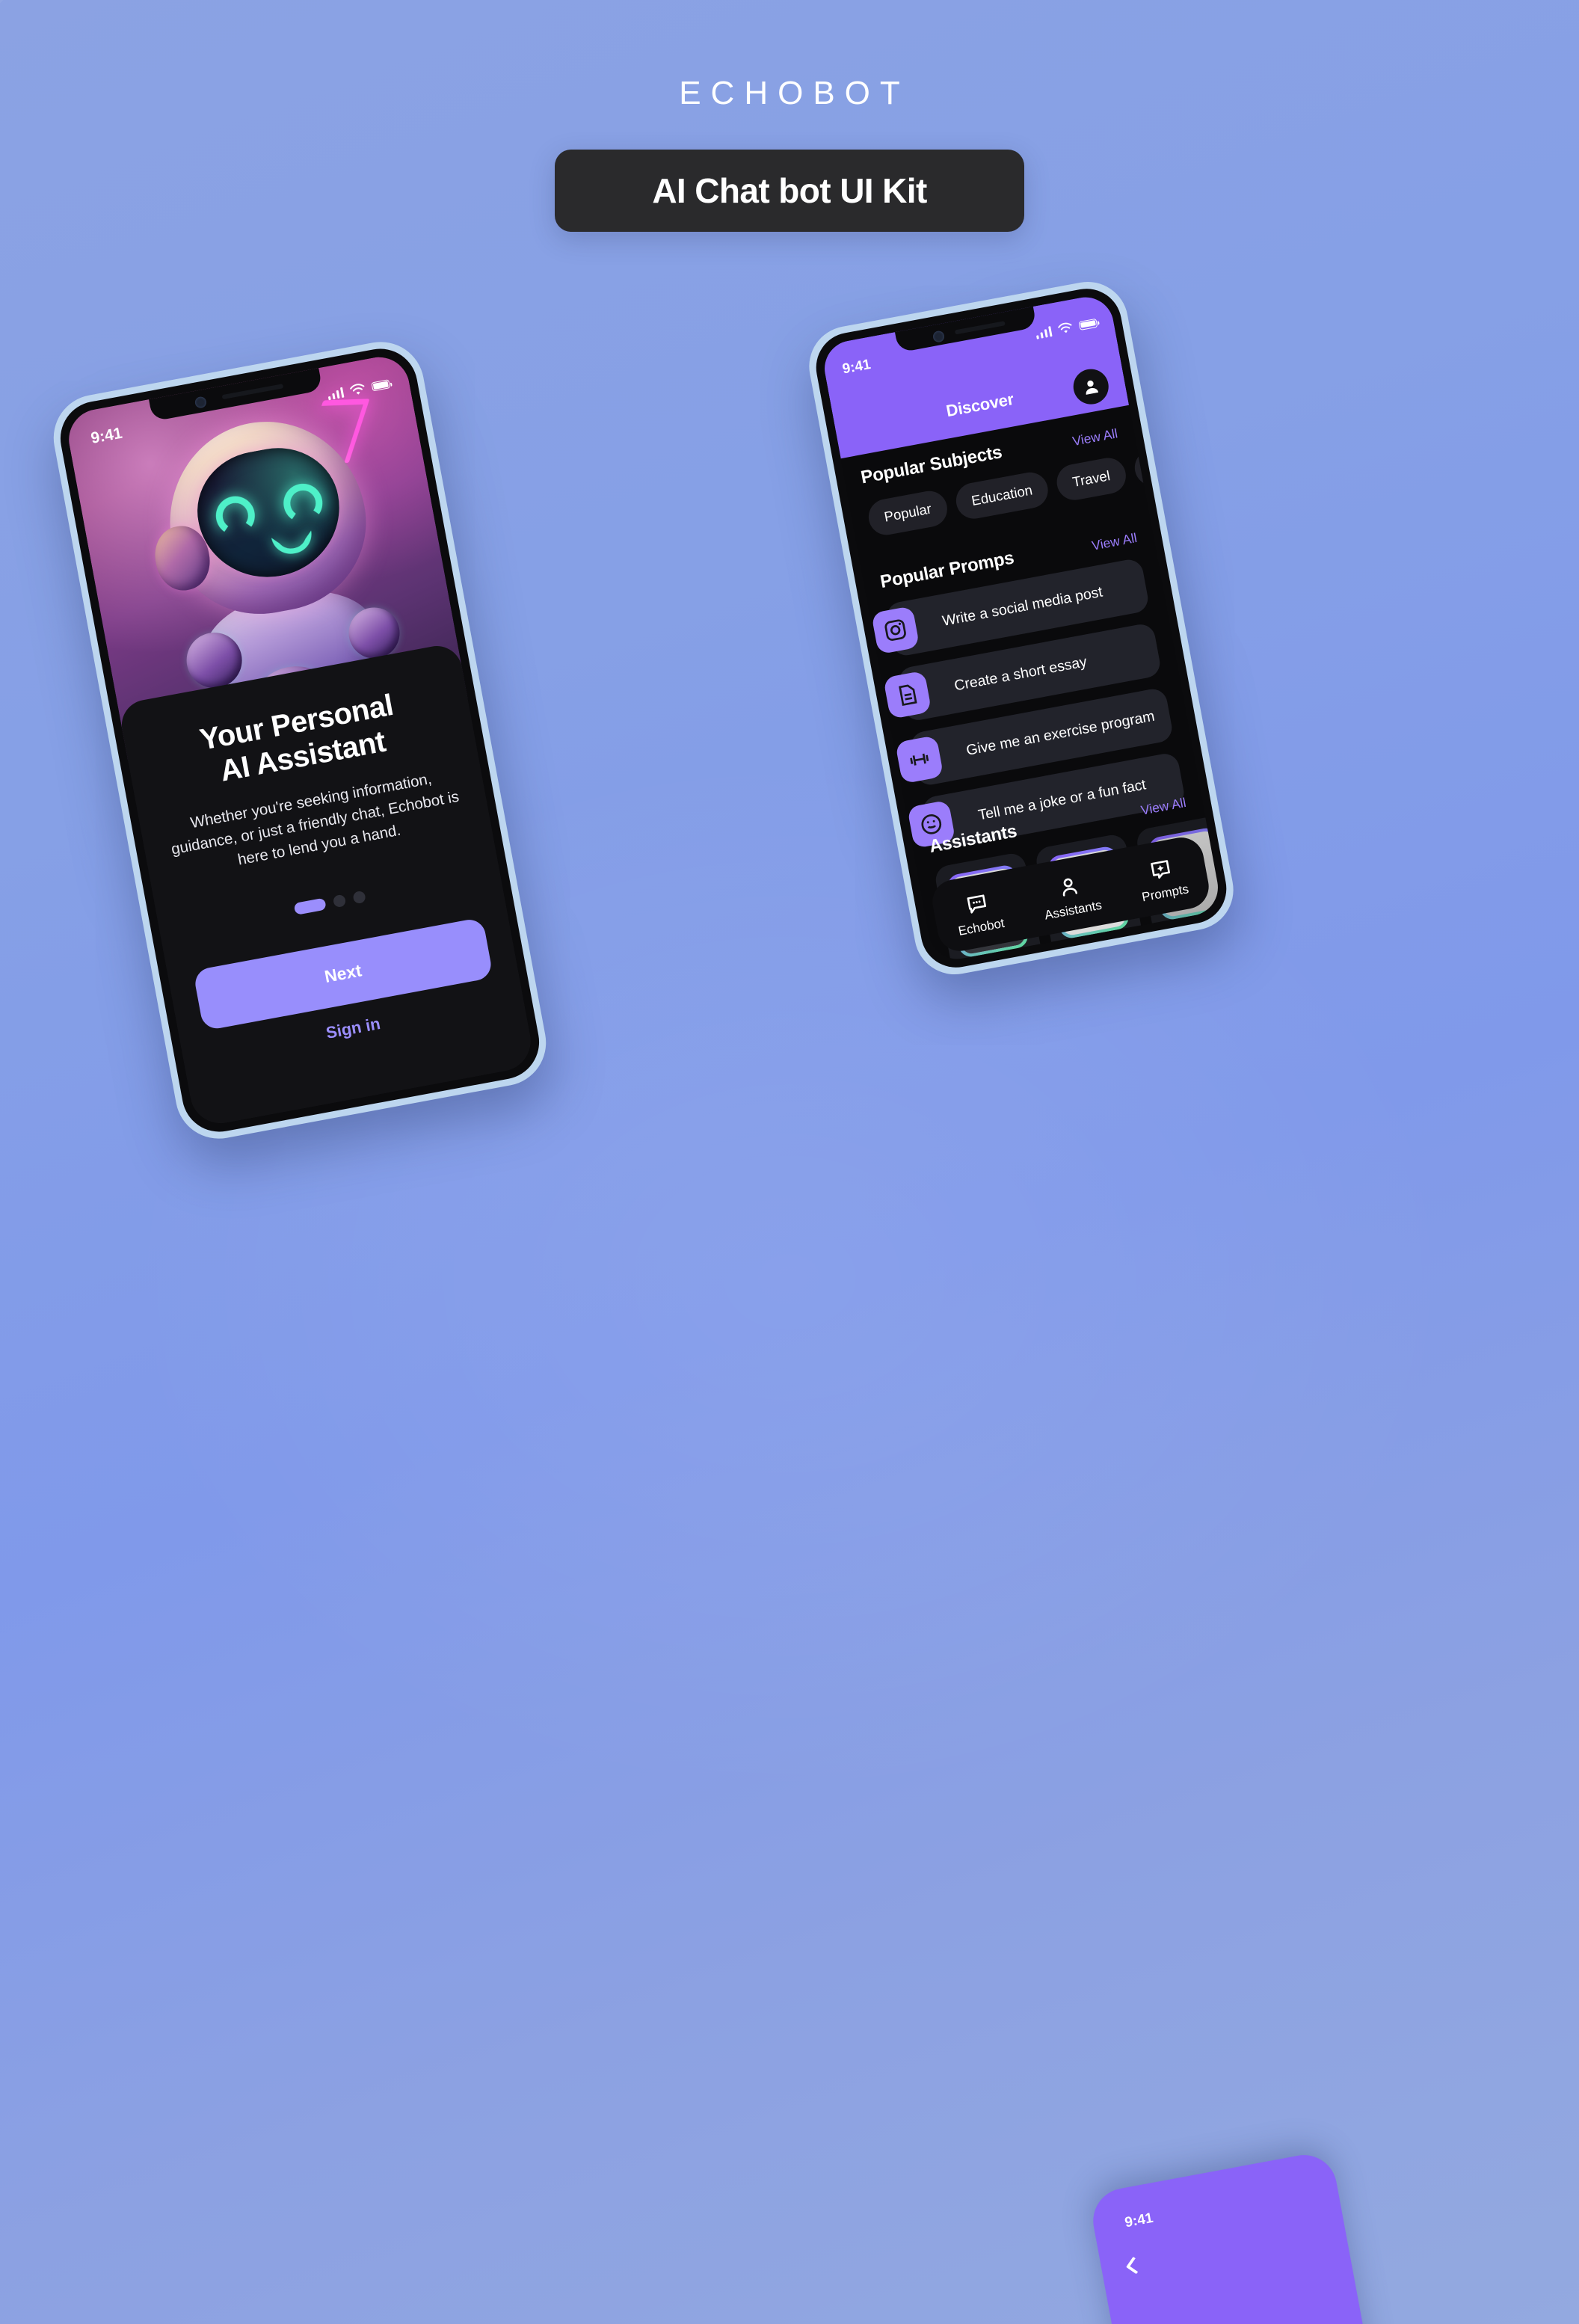 The height and width of the screenshot is (2324, 1579). I want to click on prompt-label: Create a short essay, so click(1020, 673).